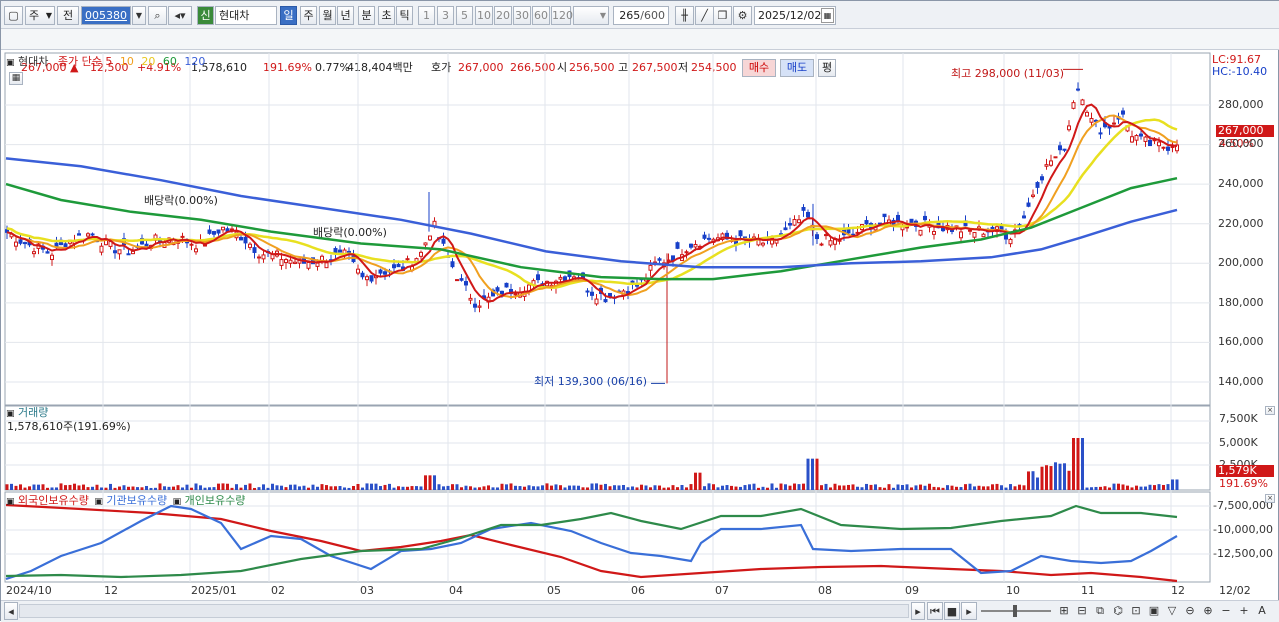  Describe the element at coordinates (1008, 73) in the screenshot. I see `high-note: 최고 298,000 (11/03)` at that location.